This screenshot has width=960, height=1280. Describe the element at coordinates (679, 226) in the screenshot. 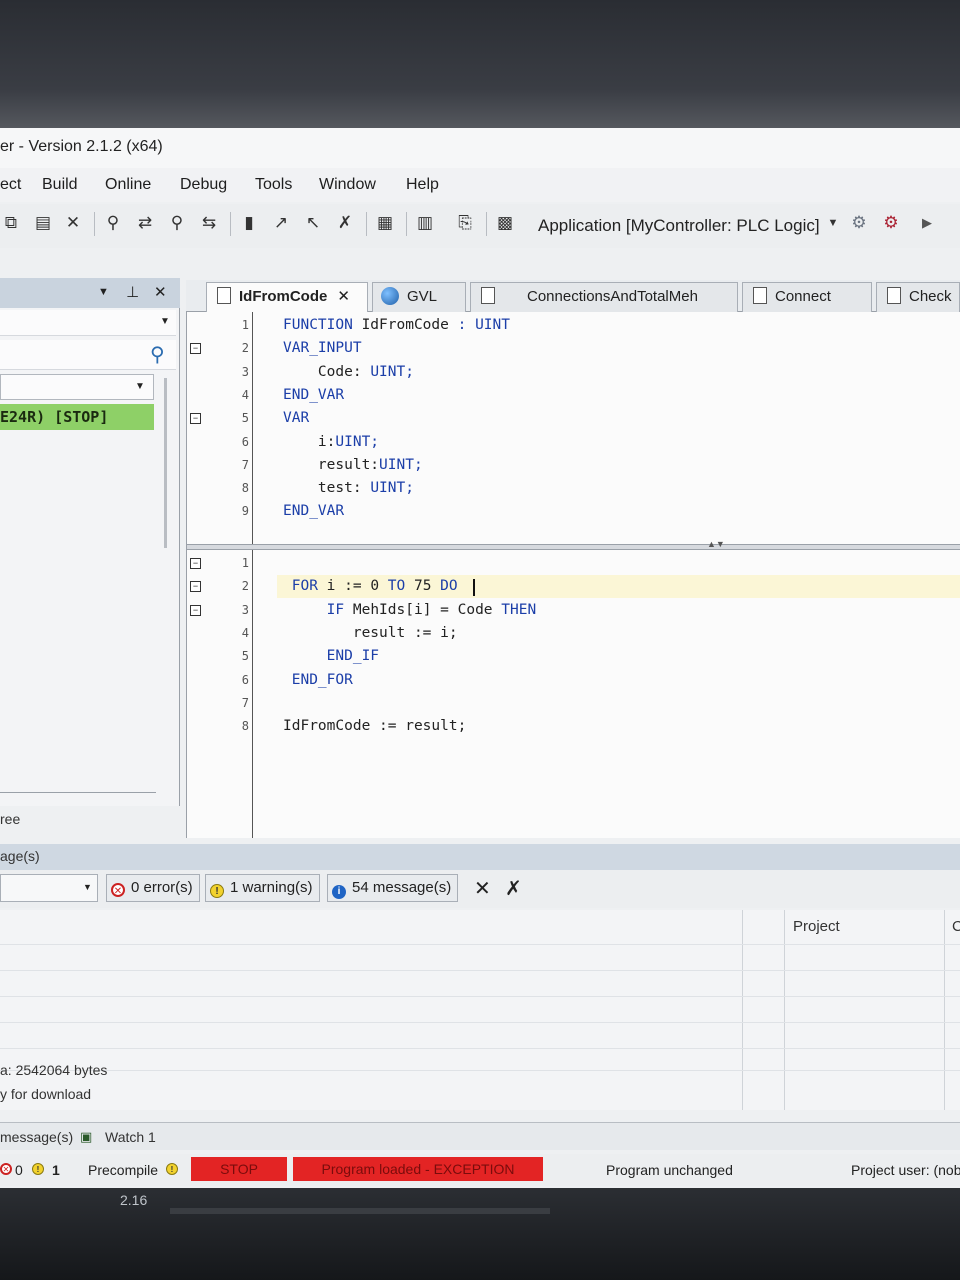

I see `active-application-select: Application [MyController: PLC Logic]` at that location.